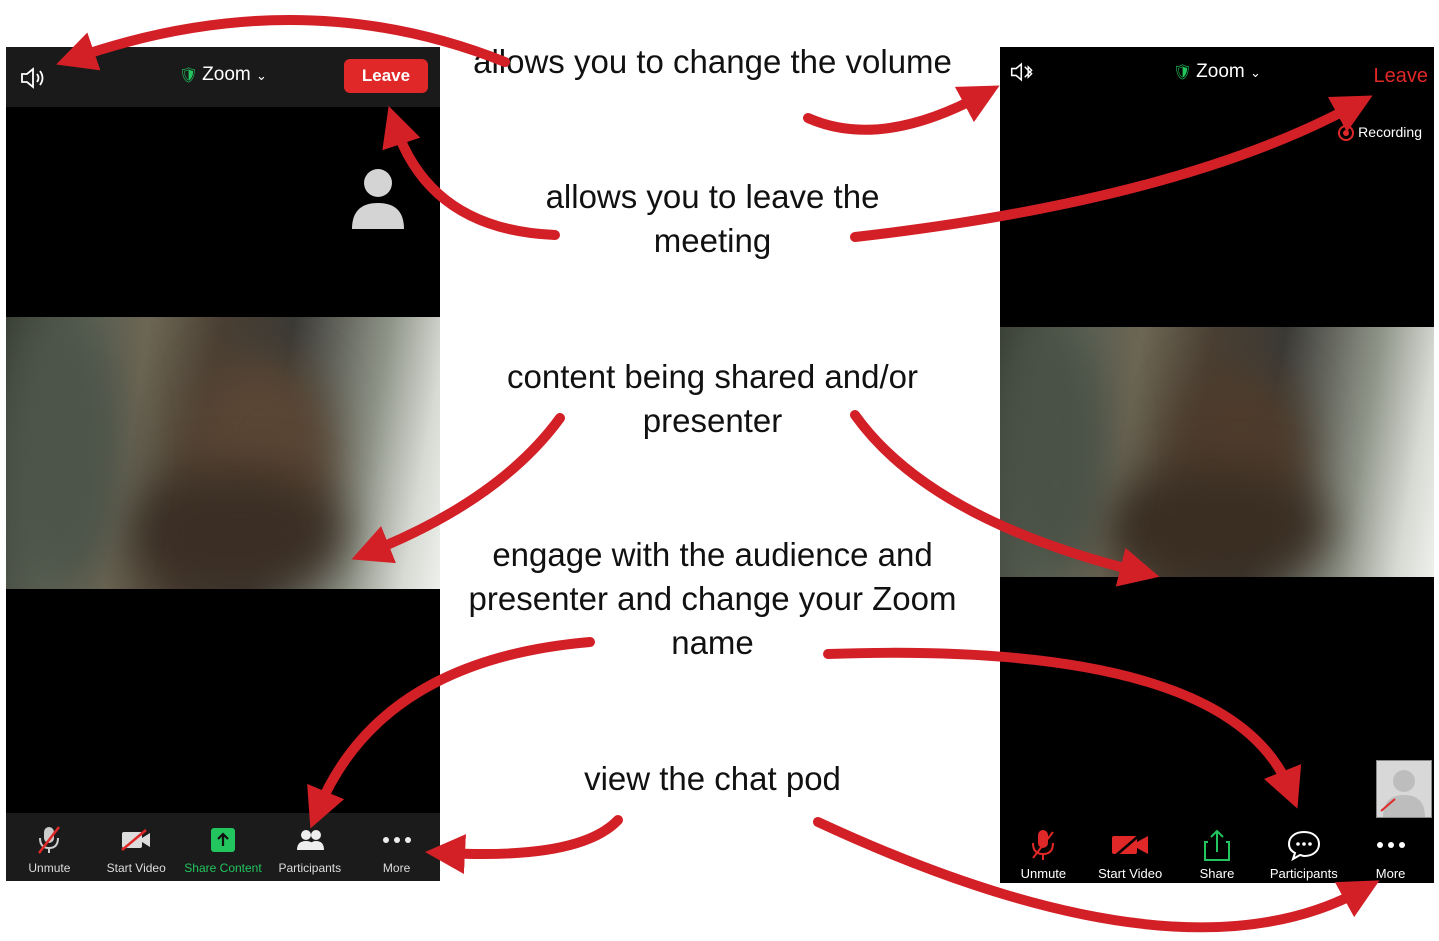 The image size is (1439, 941). Describe the element at coordinates (1346, 133) in the screenshot. I see `recording-dot-icon` at that location.